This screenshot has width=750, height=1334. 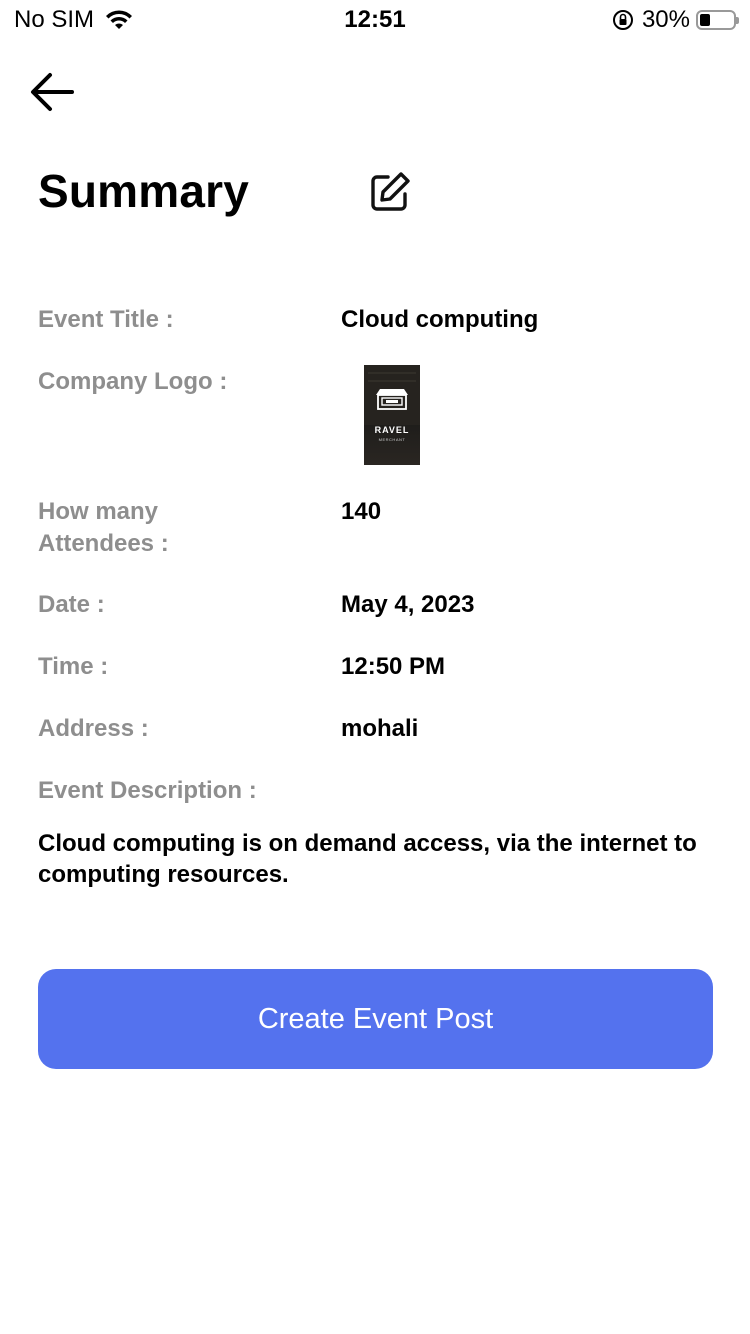 I want to click on logo-subtext: MERCHANT, so click(x=392, y=439).